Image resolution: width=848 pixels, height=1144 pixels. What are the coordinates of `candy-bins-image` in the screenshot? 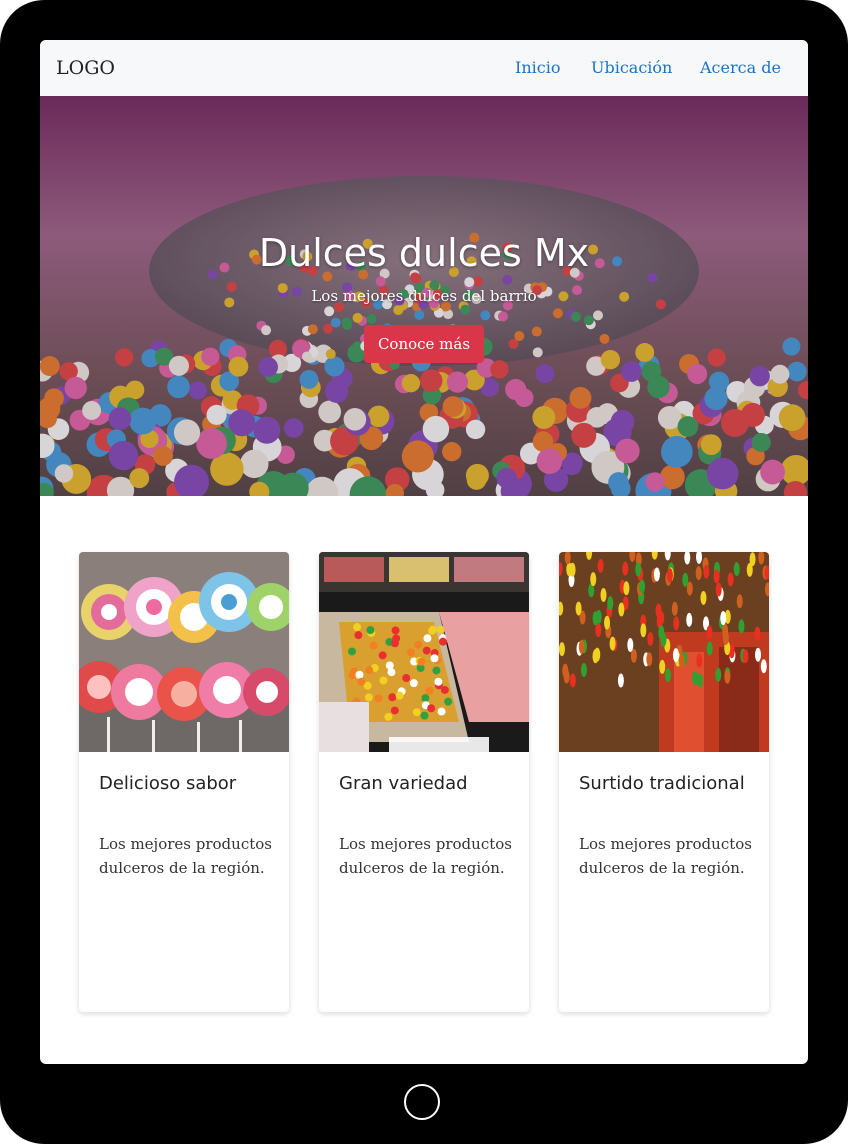 It's located at (424, 652).